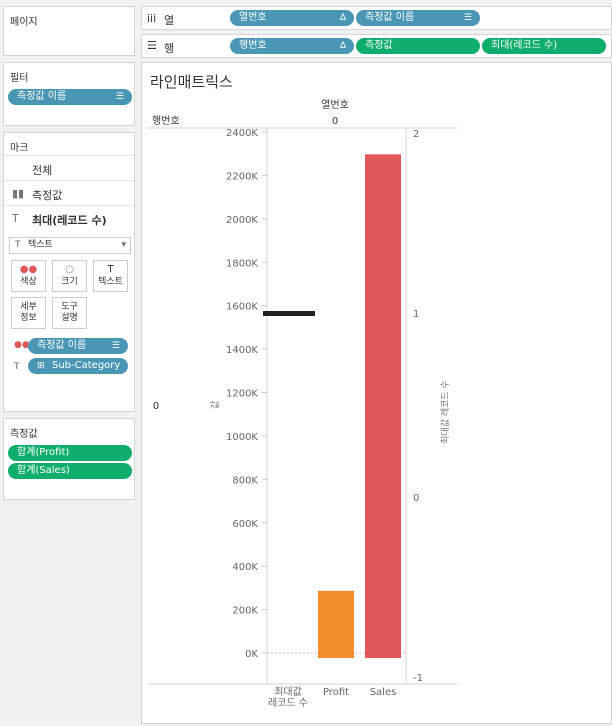 Image resolution: width=612 pixels, height=726 pixels. Describe the element at coordinates (242, 133) in the screenshot. I see `left-axis-tick: 2400K` at that location.